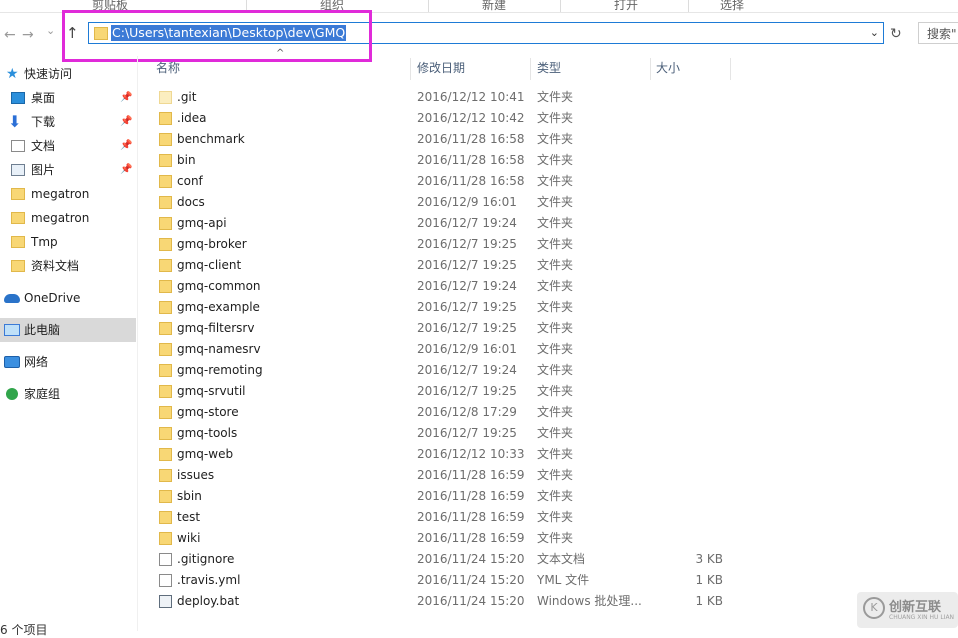 This screenshot has width=958, height=638. Describe the element at coordinates (68, 122) in the screenshot. I see `sidebar-item-downloads: ⬇ 下载 📌` at that location.